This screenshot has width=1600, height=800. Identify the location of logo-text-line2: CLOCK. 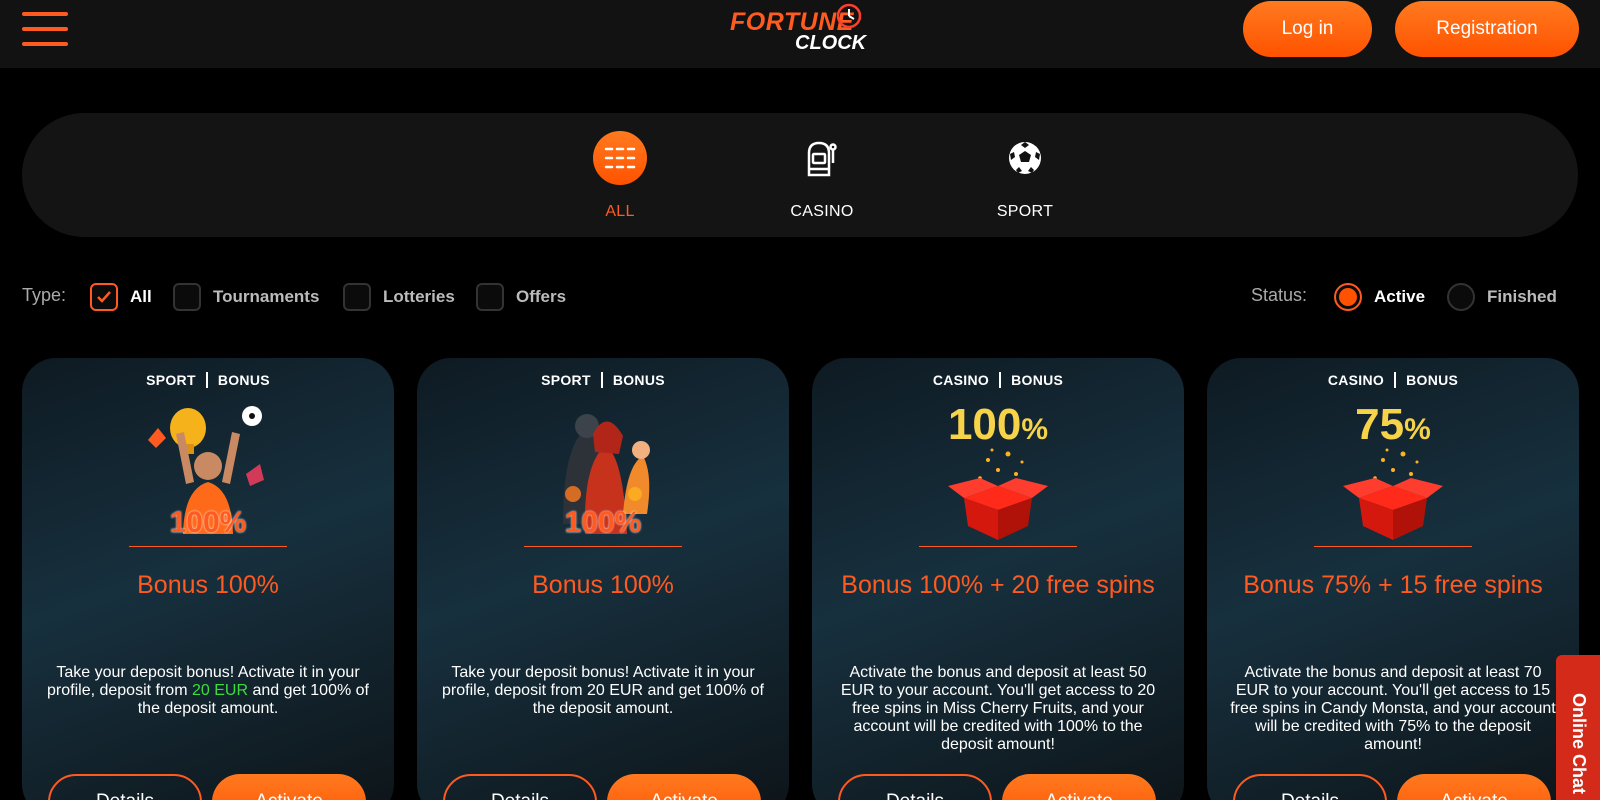
(831, 43).